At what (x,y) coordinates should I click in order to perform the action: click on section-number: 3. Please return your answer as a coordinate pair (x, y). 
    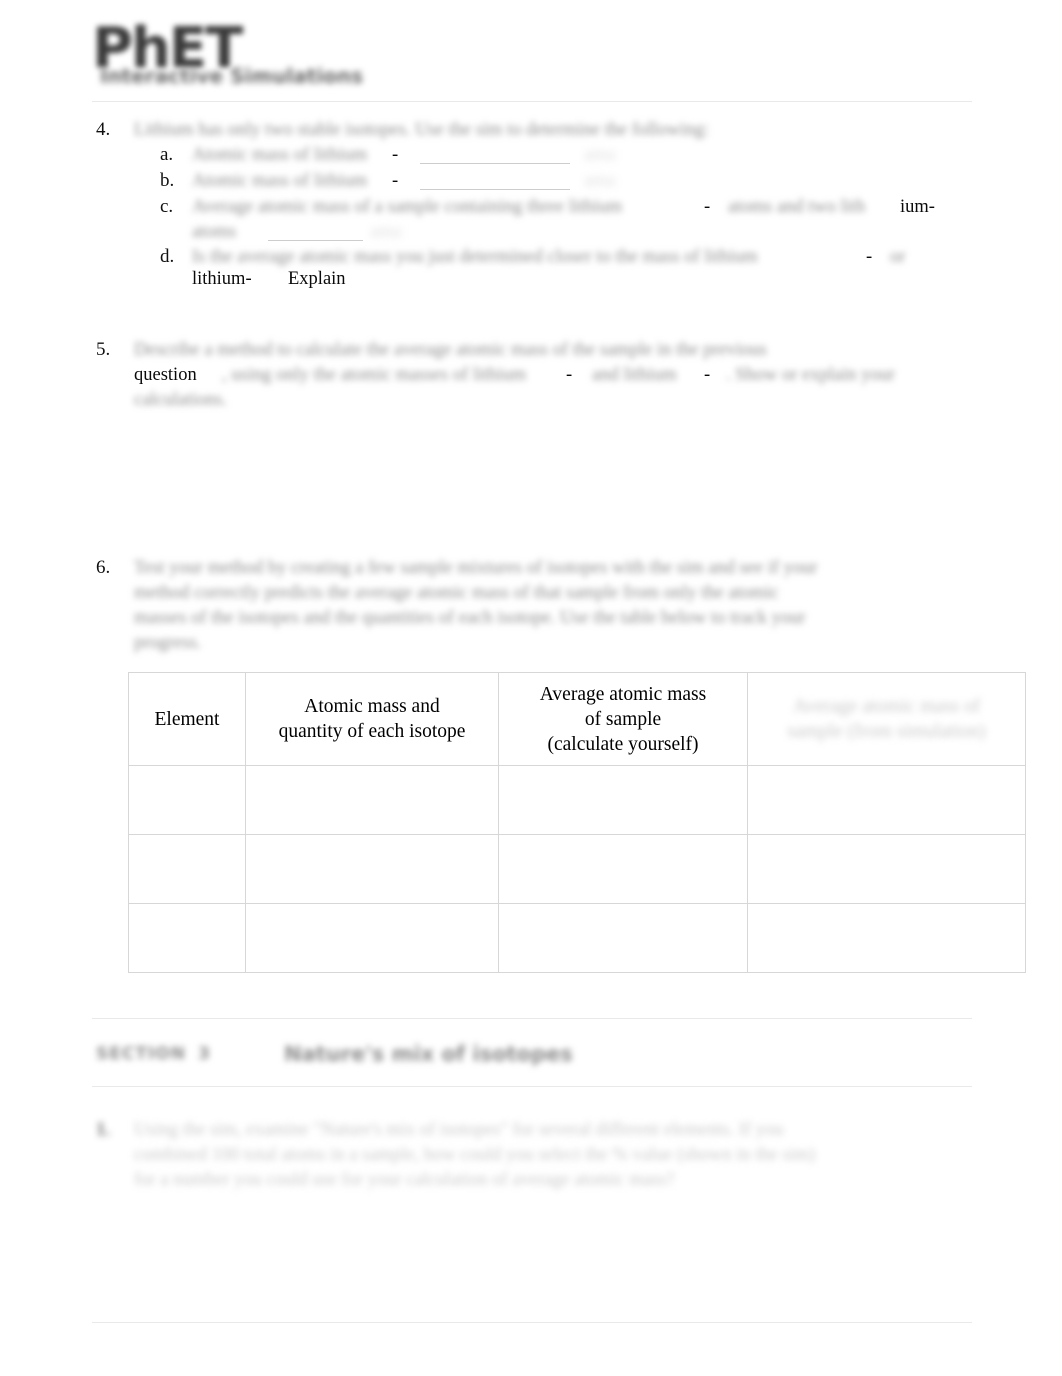
    Looking at the image, I should click on (204, 1054).